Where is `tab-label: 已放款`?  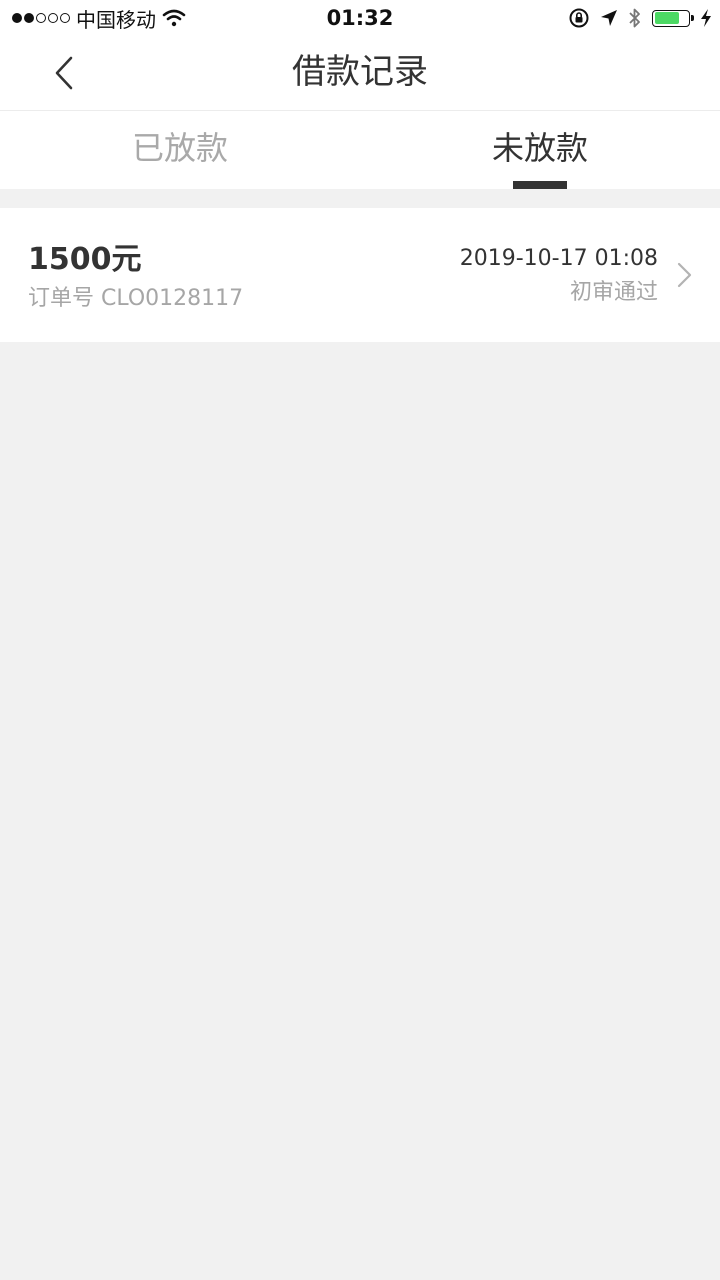
tab-label: 已放款 is located at coordinates (179, 148).